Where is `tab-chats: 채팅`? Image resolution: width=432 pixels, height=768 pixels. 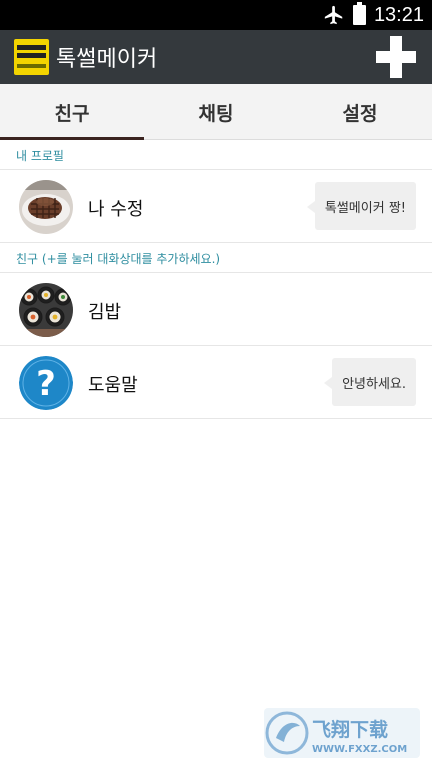 tab-chats: 채팅 is located at coordinates (216, 112).